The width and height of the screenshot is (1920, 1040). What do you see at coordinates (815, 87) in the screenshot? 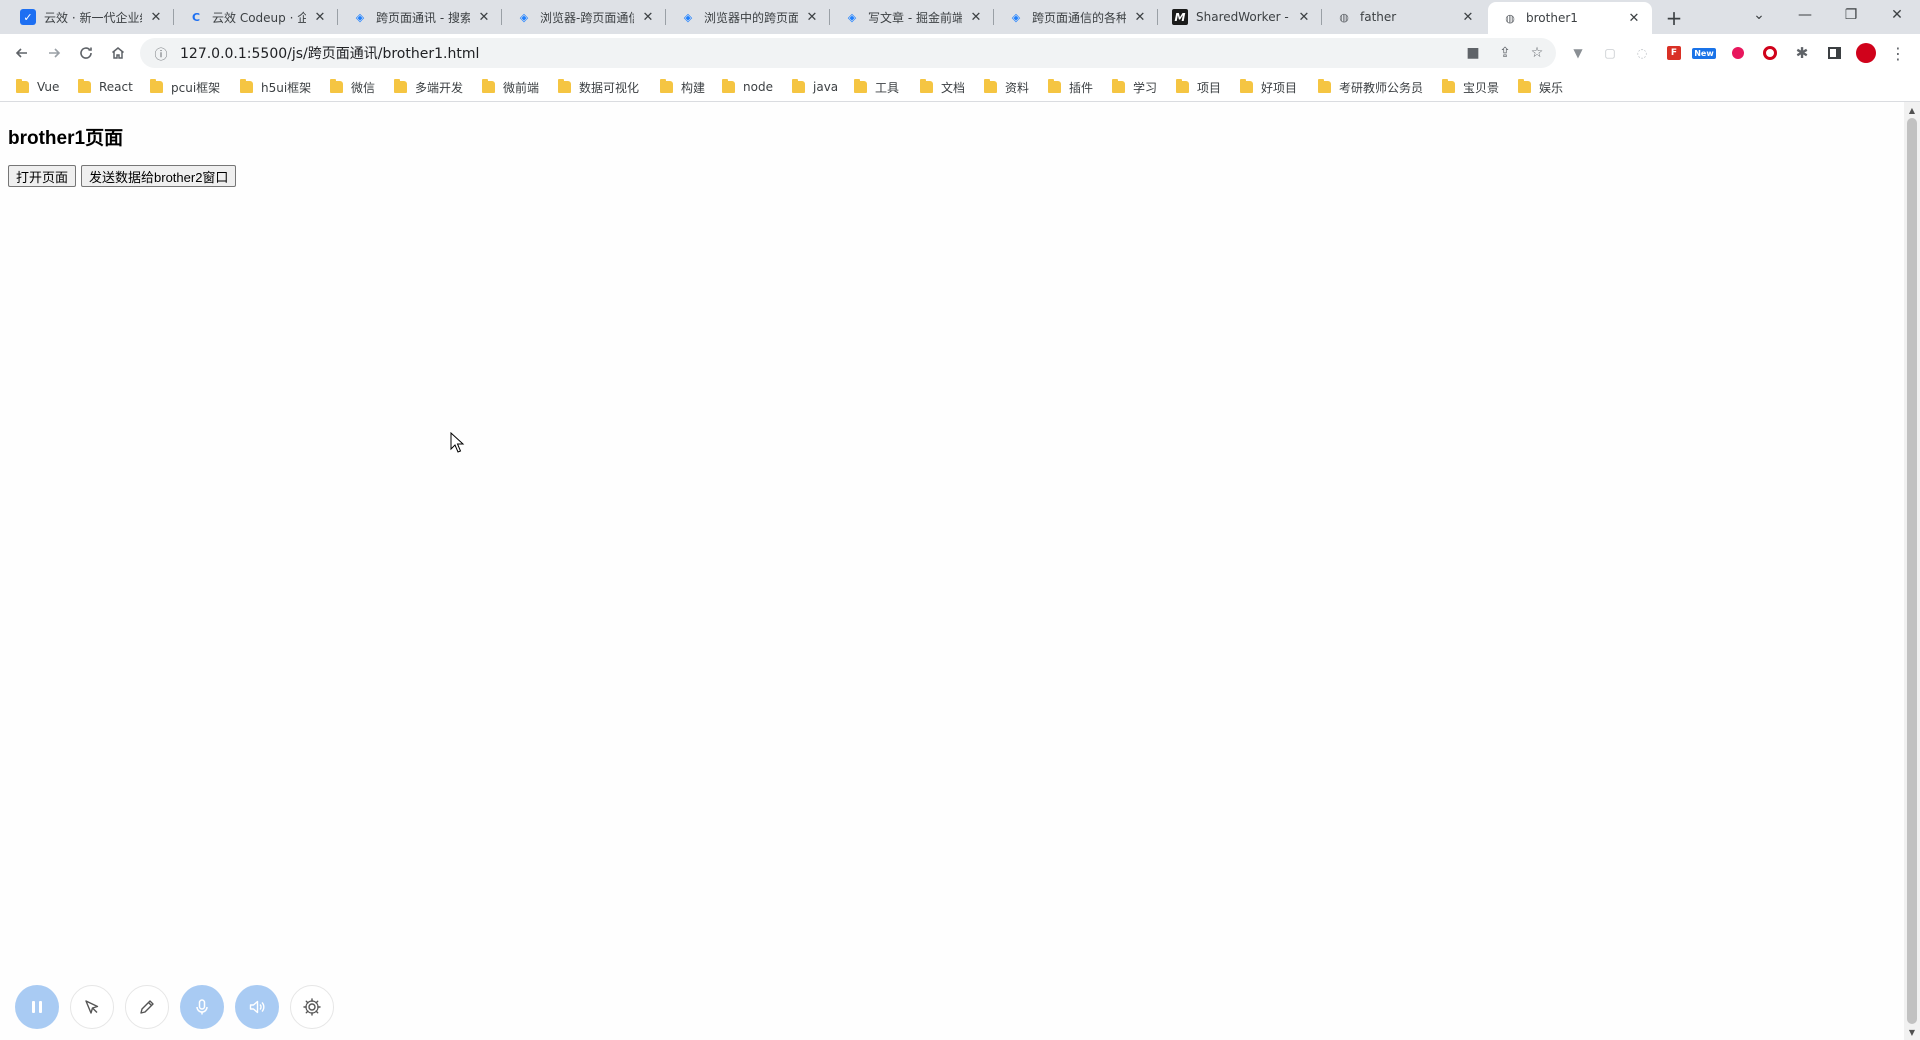
I see `bookmark-folder: java` at bounding box center [815, 87].